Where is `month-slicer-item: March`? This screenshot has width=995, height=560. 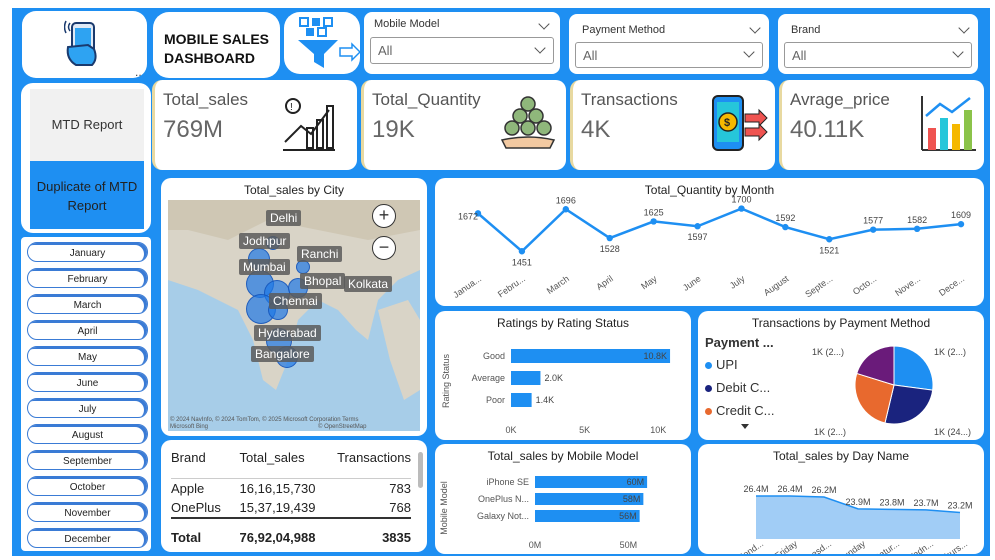
month-slicer-item: March is located at coordinates (87, 304).